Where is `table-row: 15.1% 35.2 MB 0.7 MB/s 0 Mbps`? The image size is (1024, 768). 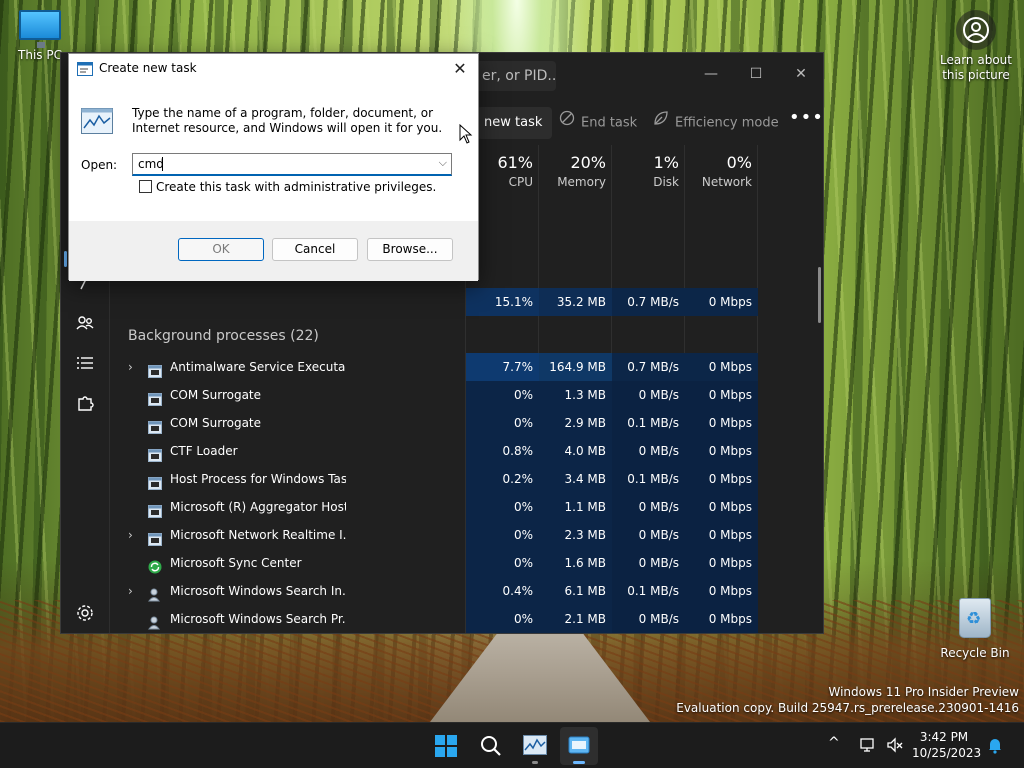
table-row: 15.1% 35.2 MB 0.7 MB/s 0 Mbps is located at coordinates (466, 302).